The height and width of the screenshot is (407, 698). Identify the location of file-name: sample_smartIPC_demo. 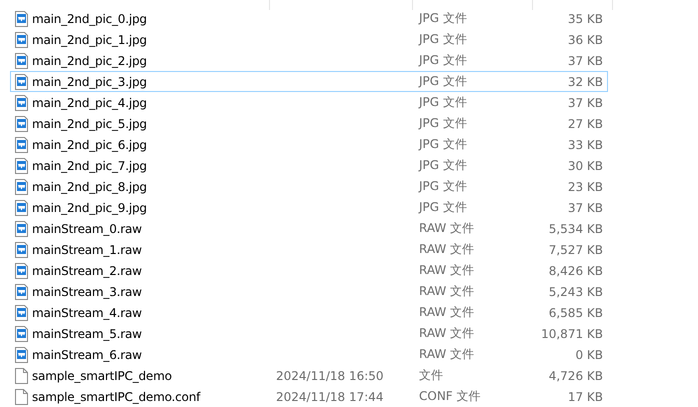
(102, 375).